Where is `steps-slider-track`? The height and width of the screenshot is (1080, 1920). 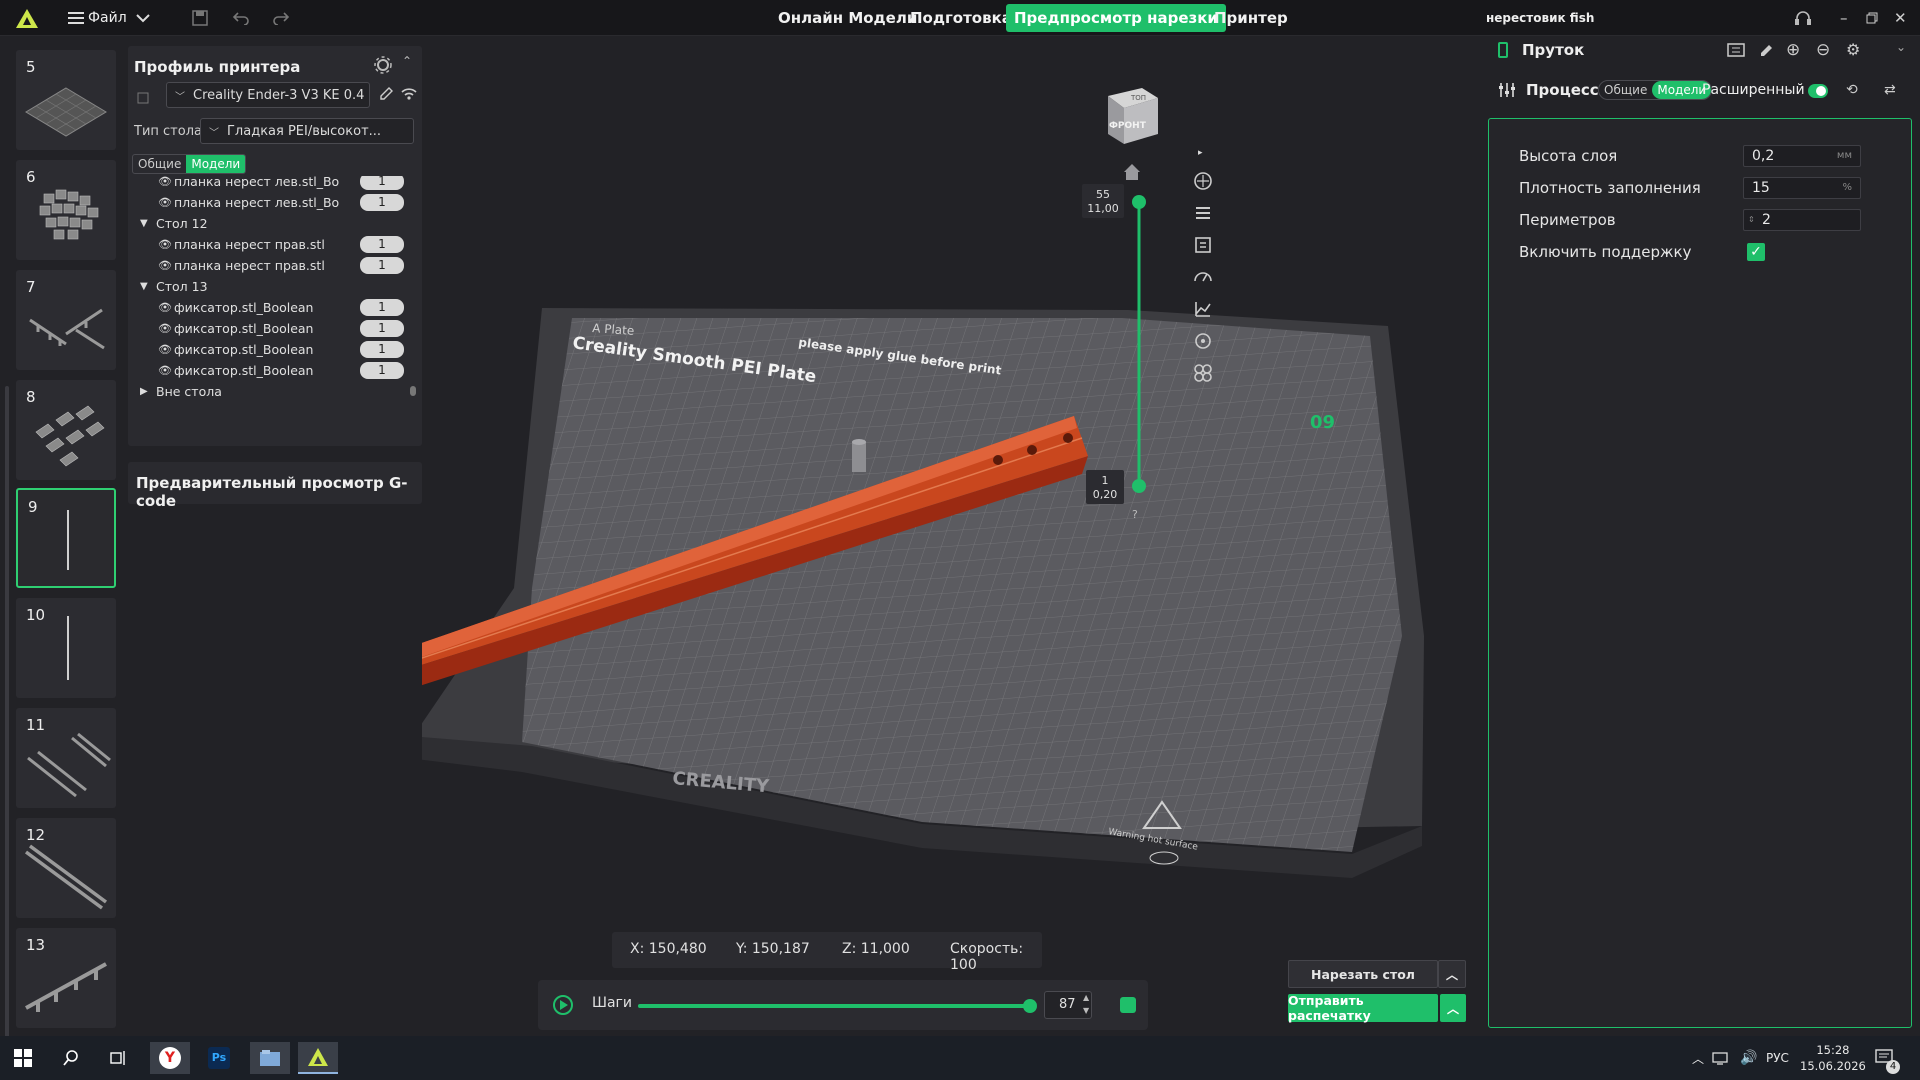 steps-slider-track is located at coordinates (837, 1006).